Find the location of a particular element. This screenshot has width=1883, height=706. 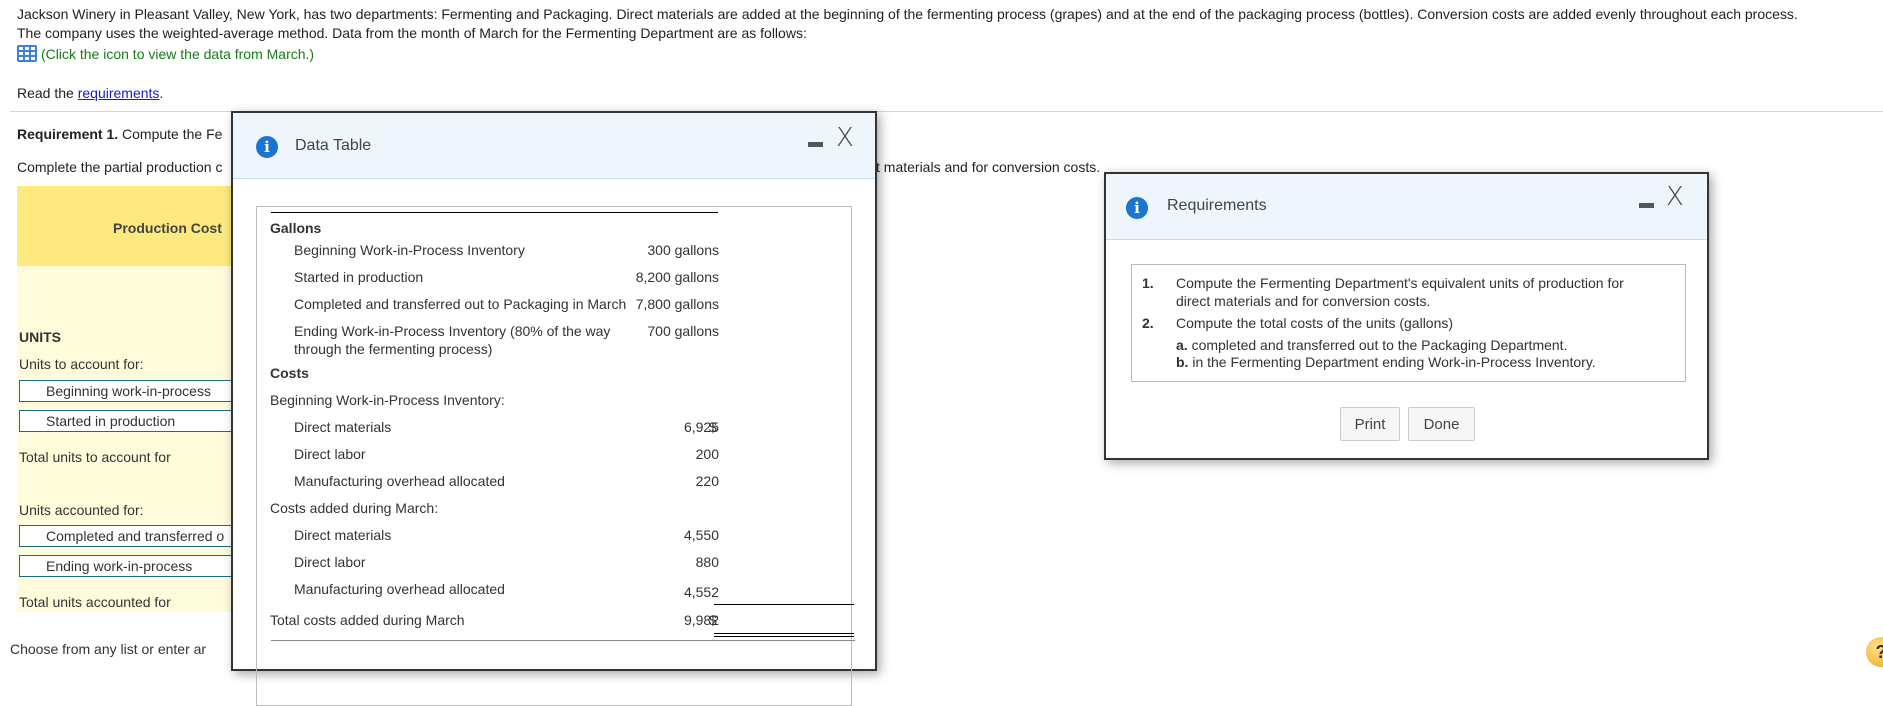

requirement-1-label: Requirement 1. is located at coordinates (68, 134).